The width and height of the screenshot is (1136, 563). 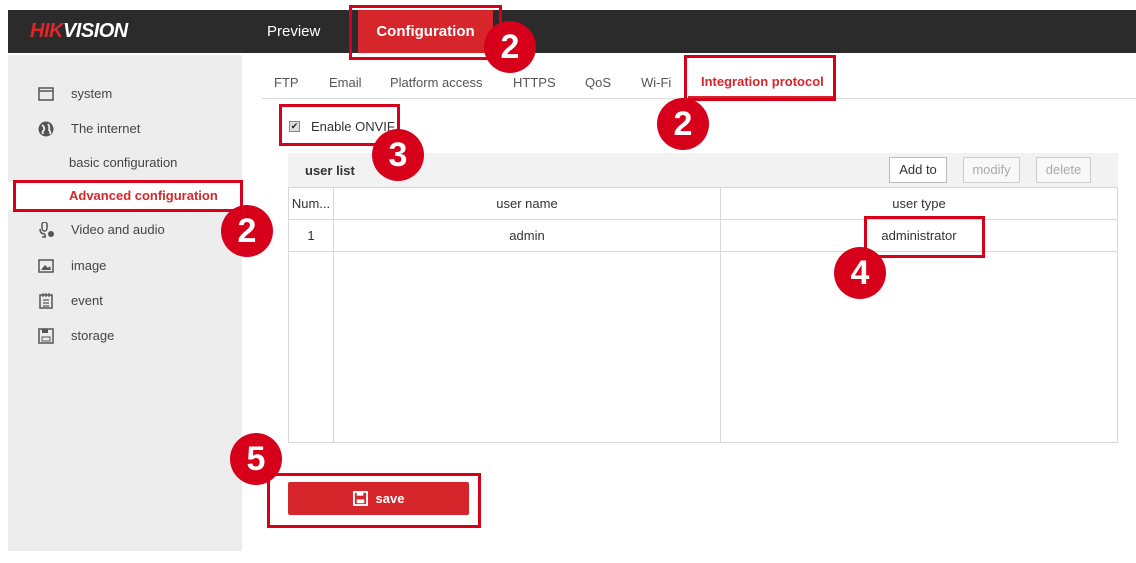 I want to click on annotation-box-configuration, so click(x=425, y=32).